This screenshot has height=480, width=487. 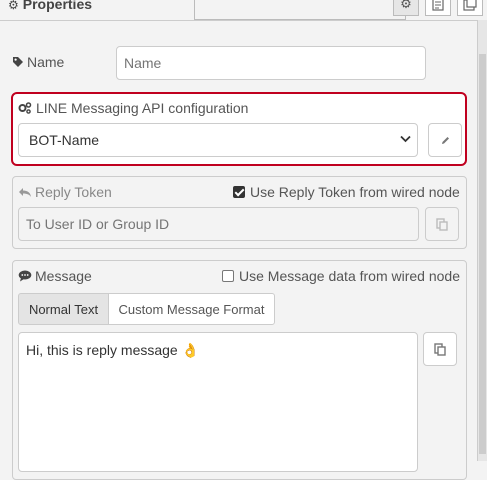 I want to click on reply-token-checkbox-row: Use Reply Token from wired node, so click(x=346, y=192).